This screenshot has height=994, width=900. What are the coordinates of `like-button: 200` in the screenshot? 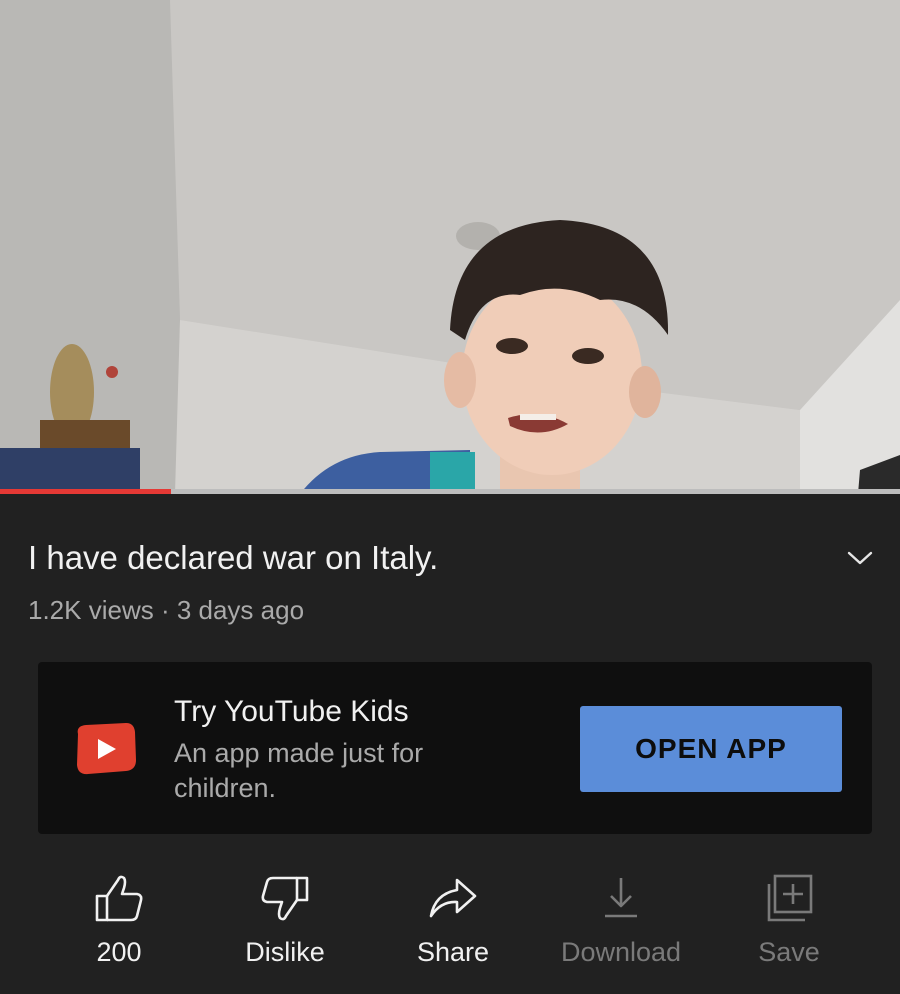 It's located at (119, 922).